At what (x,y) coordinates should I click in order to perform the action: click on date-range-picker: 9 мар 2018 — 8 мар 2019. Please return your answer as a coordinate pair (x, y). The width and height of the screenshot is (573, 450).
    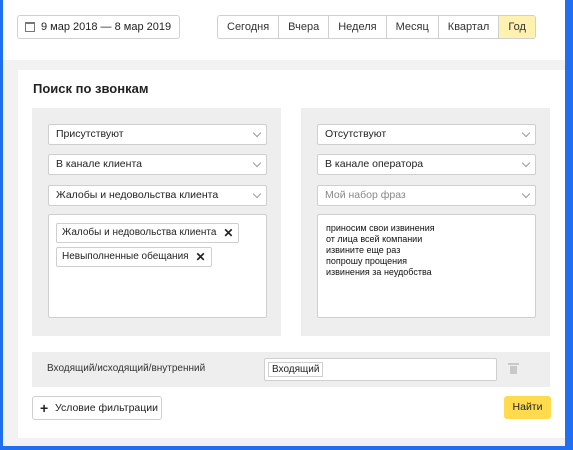
    Looking at the image, I should click on (98, 27).